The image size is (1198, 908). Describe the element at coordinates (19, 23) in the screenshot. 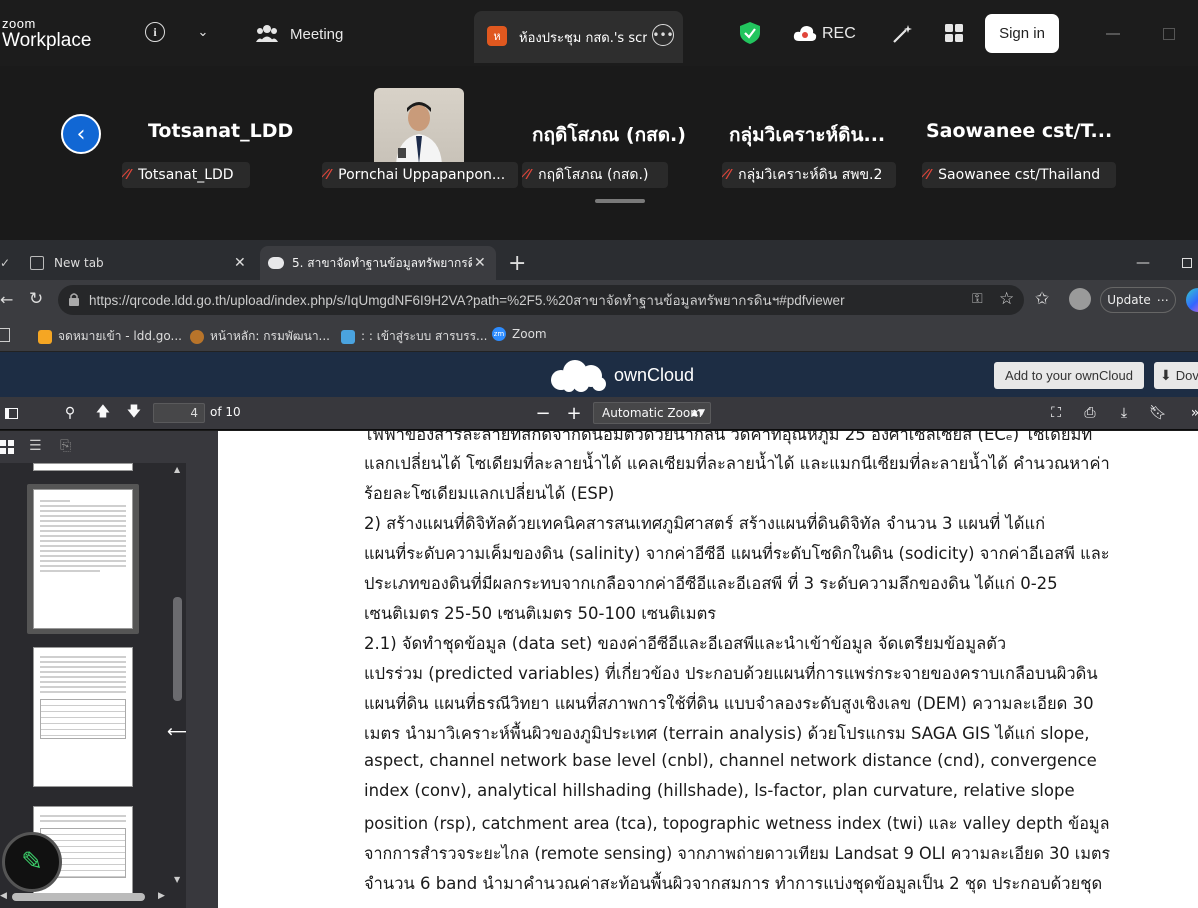

I see `zoom-logo-top: zoom` at that location.